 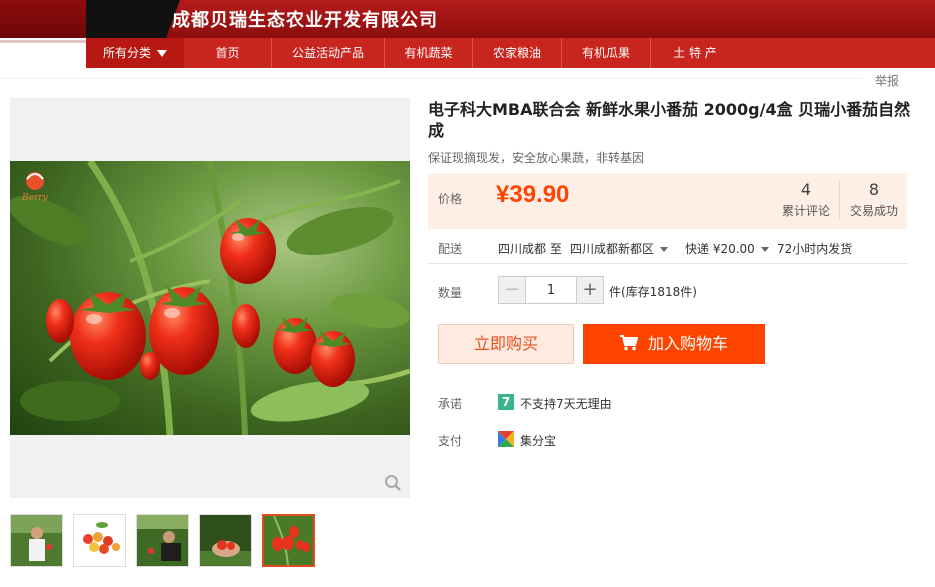 I want to click on nav-item-charity: 公益活动产品, so click(x=328, y=53).